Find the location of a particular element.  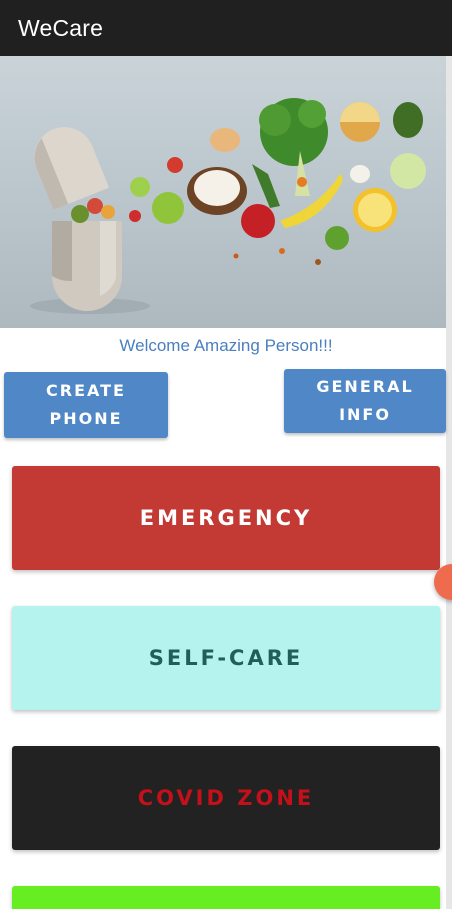

covid-zone-button: COVID ZONE is located at coordinates (226, 798).